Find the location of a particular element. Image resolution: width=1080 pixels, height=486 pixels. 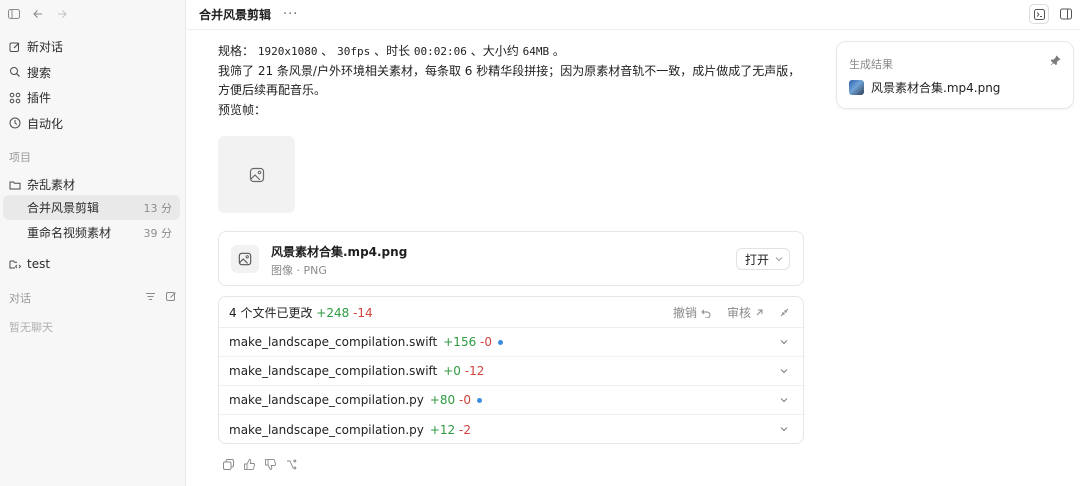

pin-icon is located at coordinates (1055, 62).